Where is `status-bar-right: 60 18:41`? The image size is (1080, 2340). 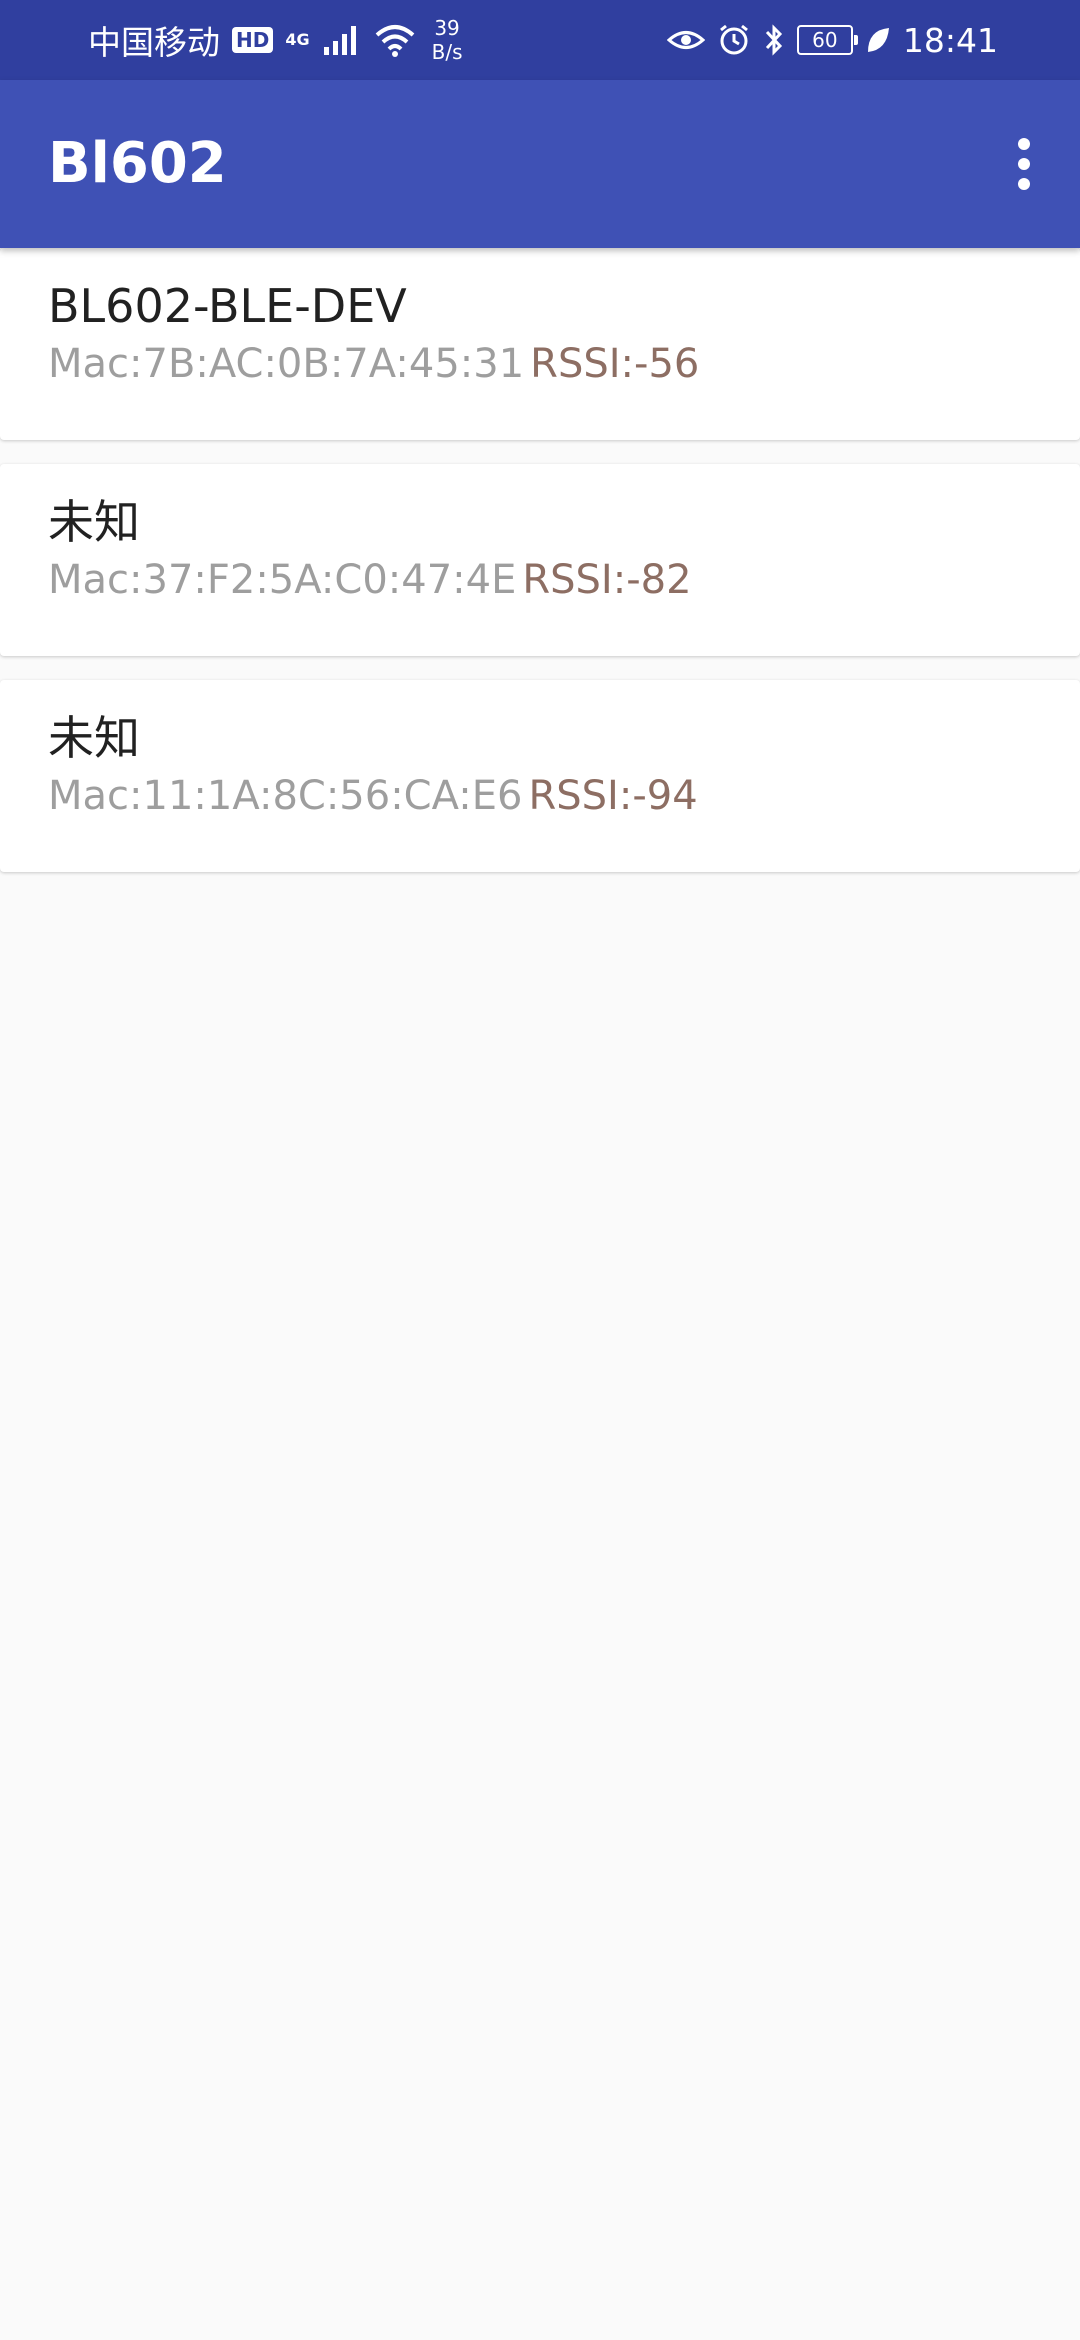
status-bar-right: 60 18:41 is located at coordinates (832, 40).